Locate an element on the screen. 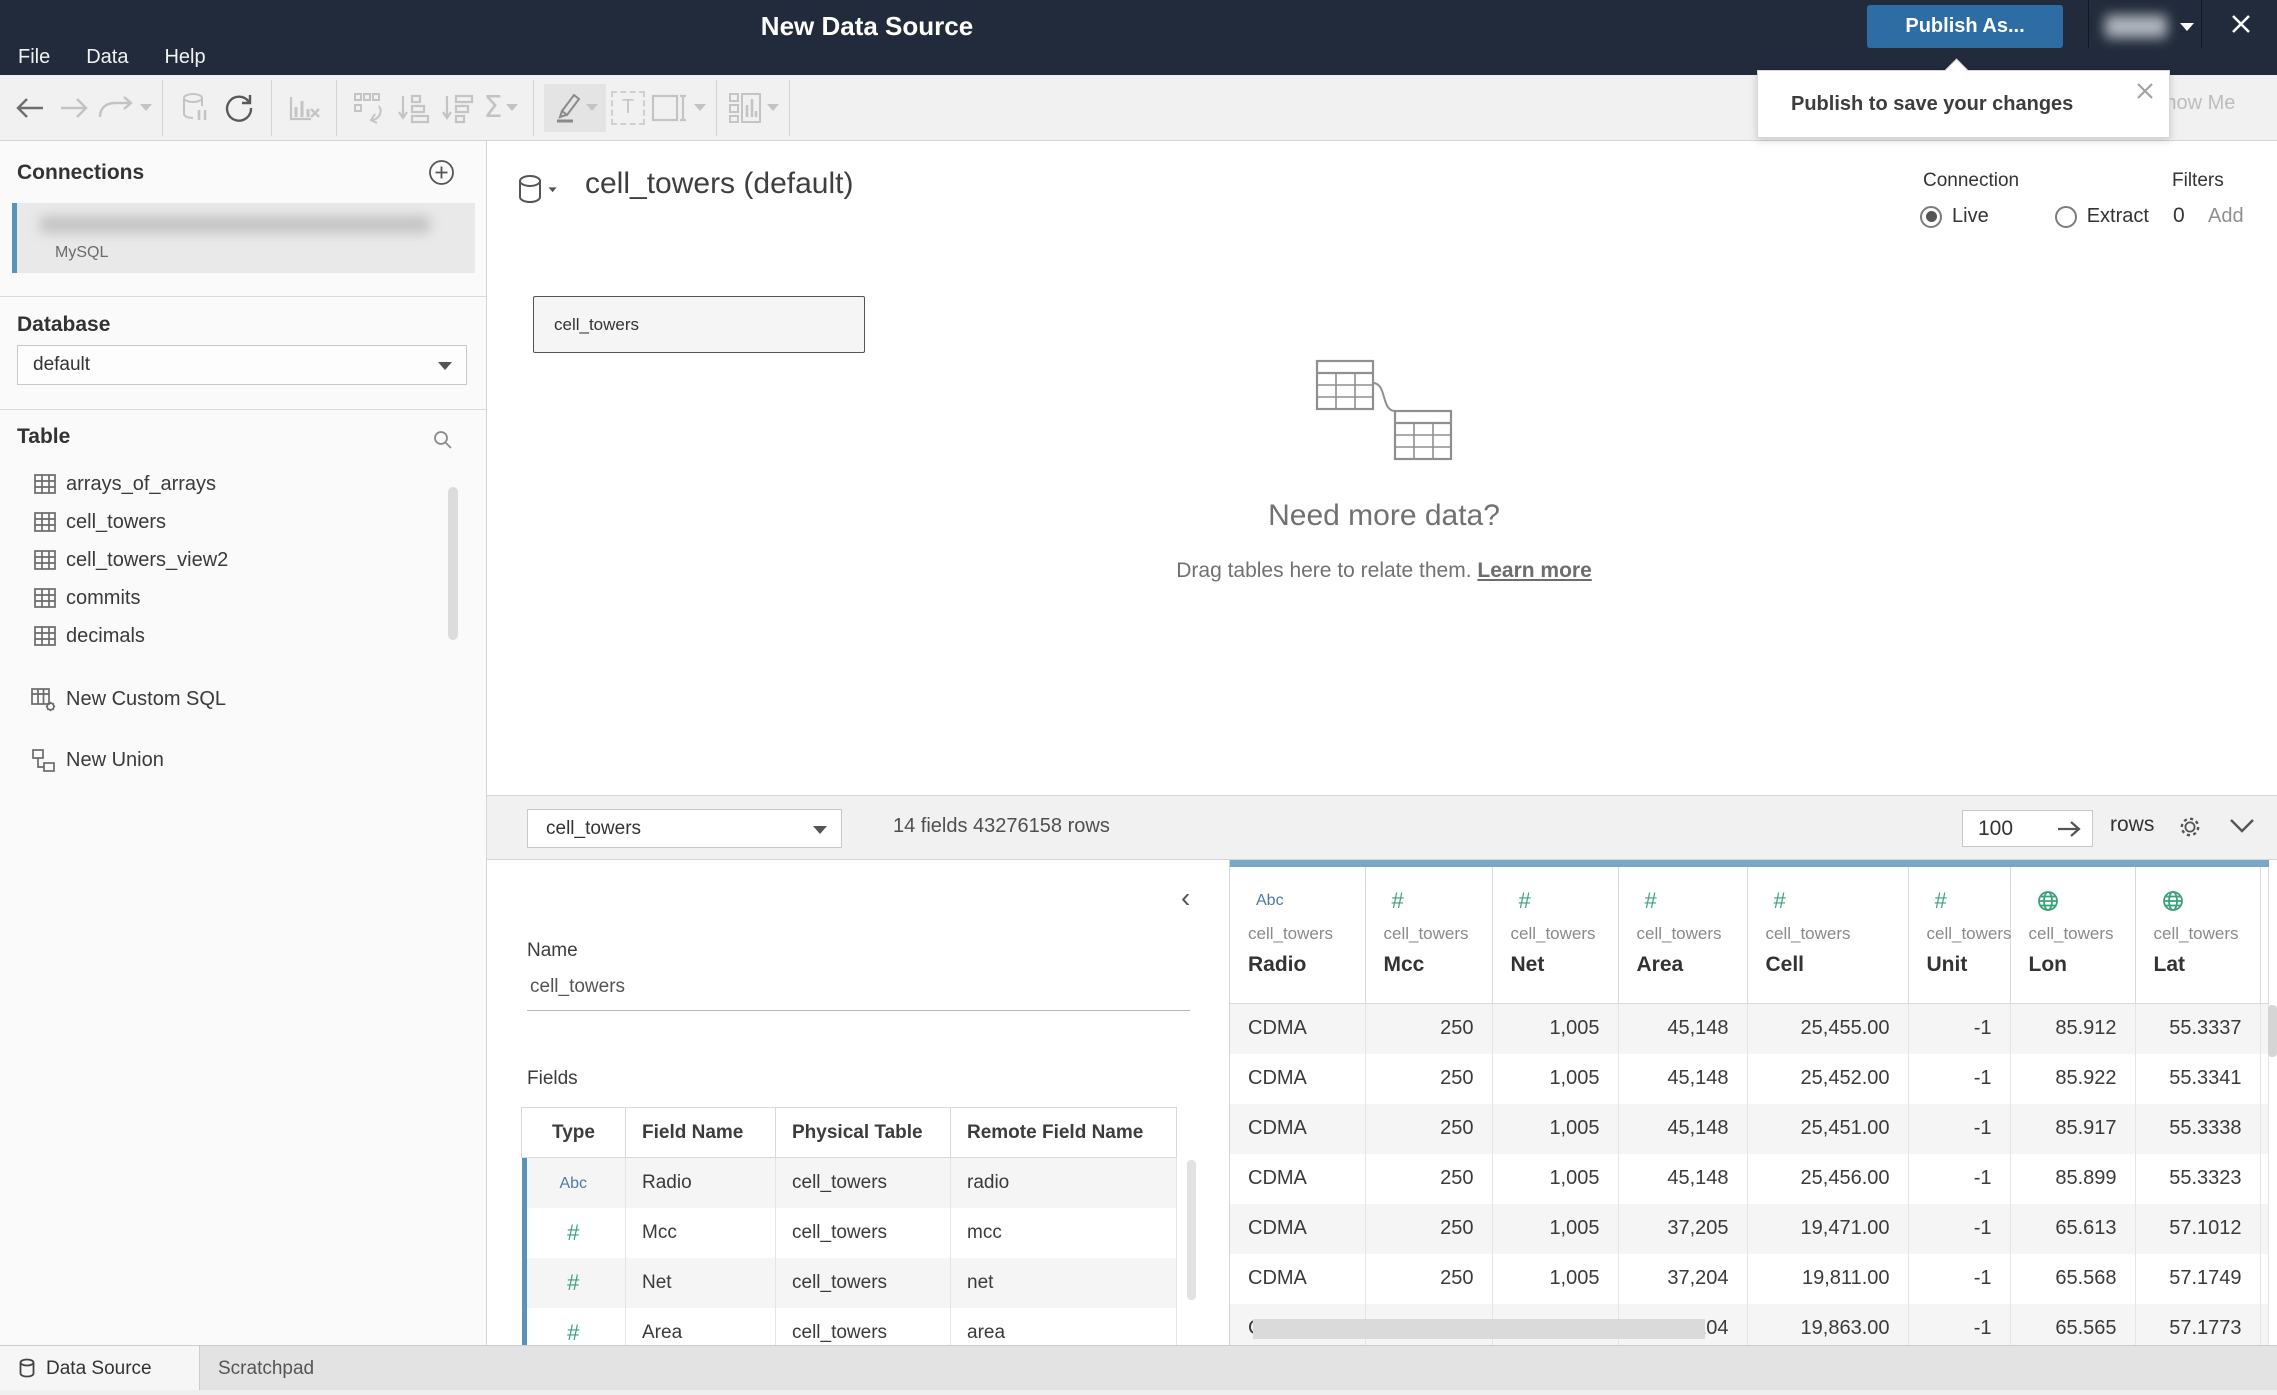 The width and height of the screenshot is (2277, 1395). swap-rows-columns-button is located at coordinates (369, 108).